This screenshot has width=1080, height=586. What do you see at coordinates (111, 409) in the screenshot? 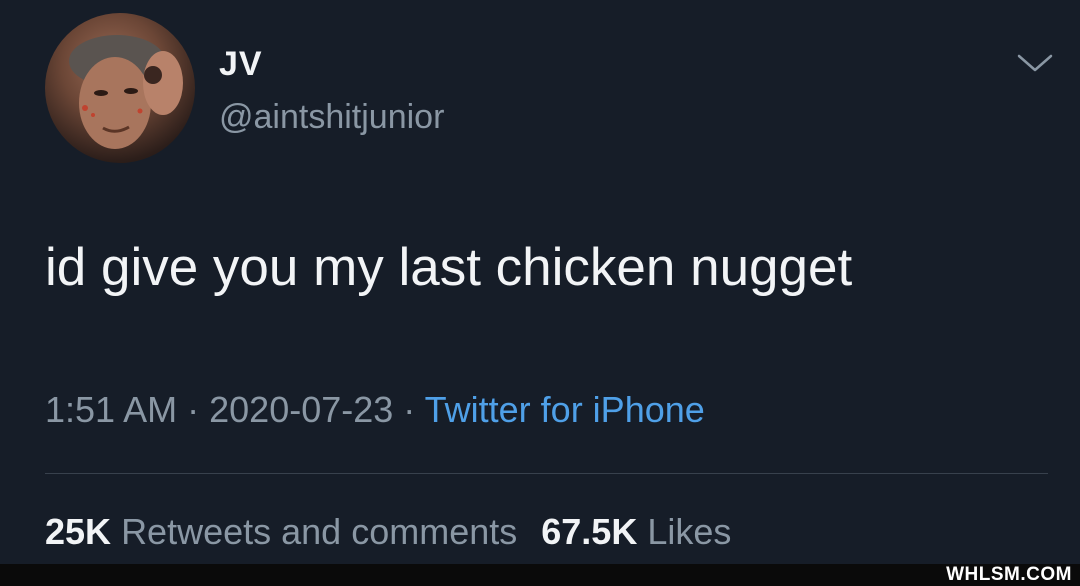
I see `tweet-time: 1:51 AM` at bounding box center [111, 409].